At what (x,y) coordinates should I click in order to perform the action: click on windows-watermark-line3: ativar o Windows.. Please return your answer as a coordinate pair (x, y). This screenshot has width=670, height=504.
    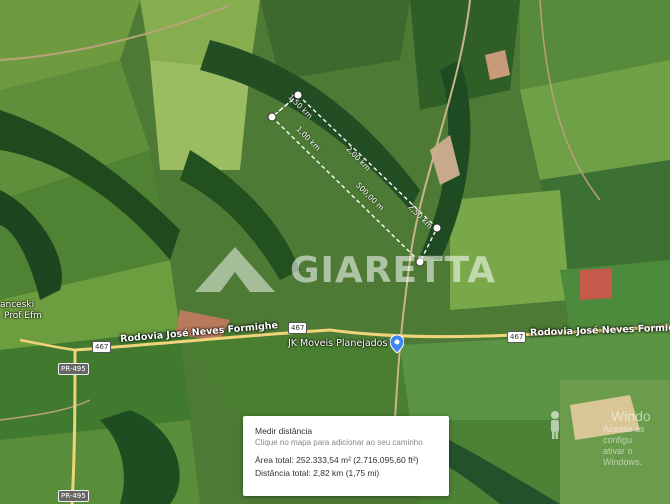
    Looking at the image, I should click on (623, 456).